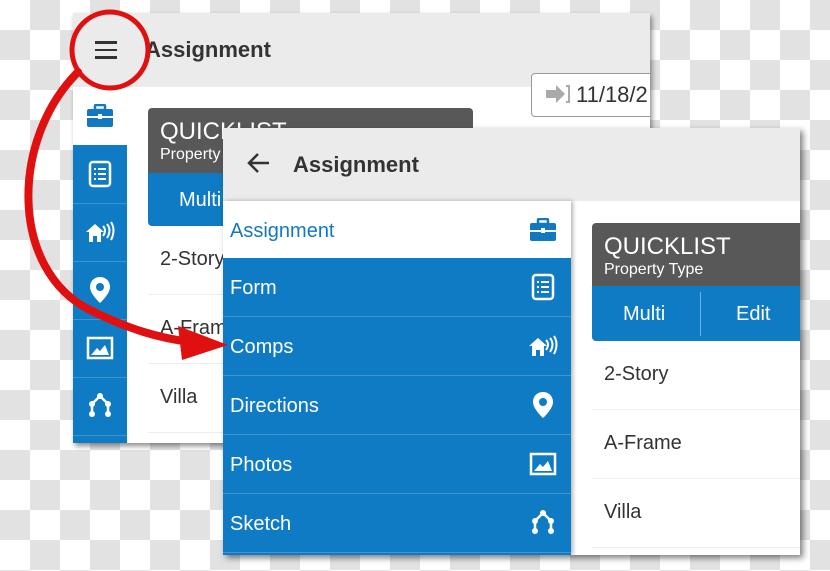 Image resolution: width=830 pixels, height=571 pixels. Describe the element at coordinates (397, 464) in the screenshot. I see `drawer-item-photos: Photos` at that location.